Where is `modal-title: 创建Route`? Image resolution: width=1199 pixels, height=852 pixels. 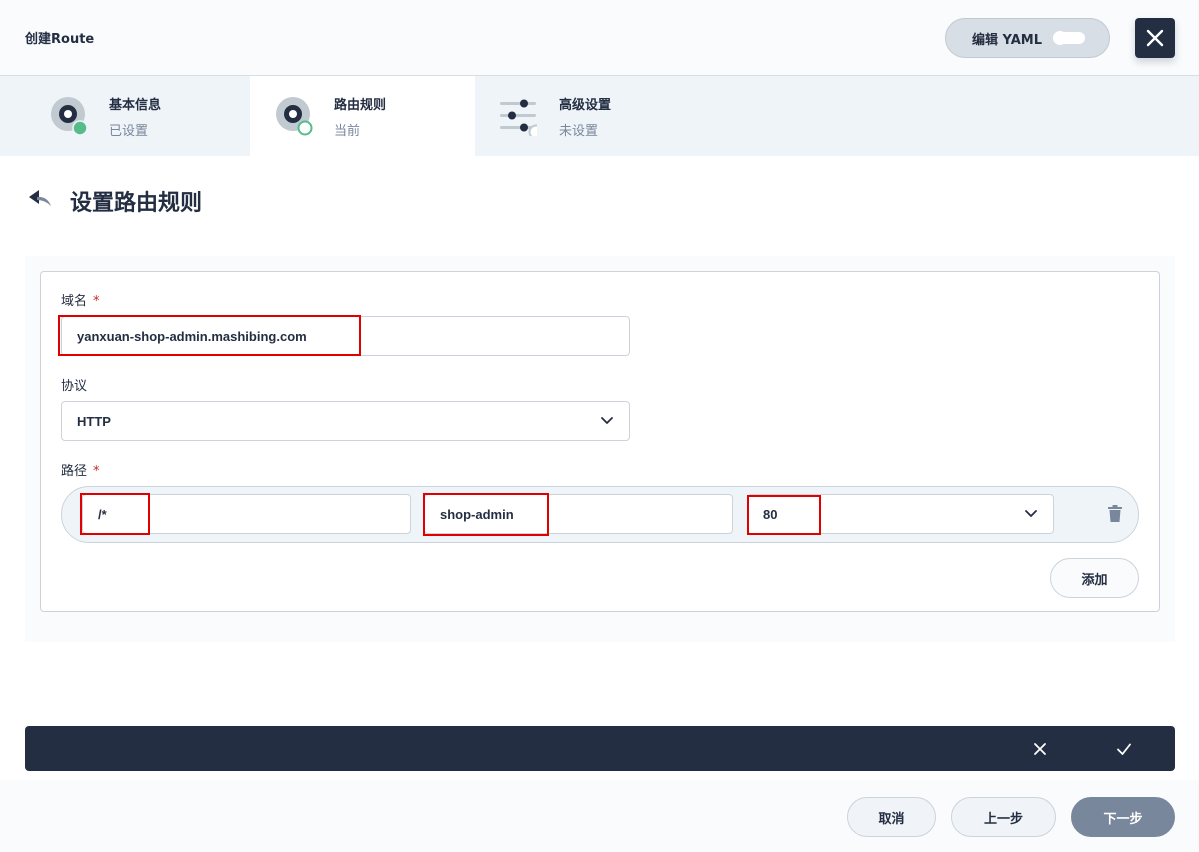
modal-title: 创建Route is located at coordinates (60, 39).